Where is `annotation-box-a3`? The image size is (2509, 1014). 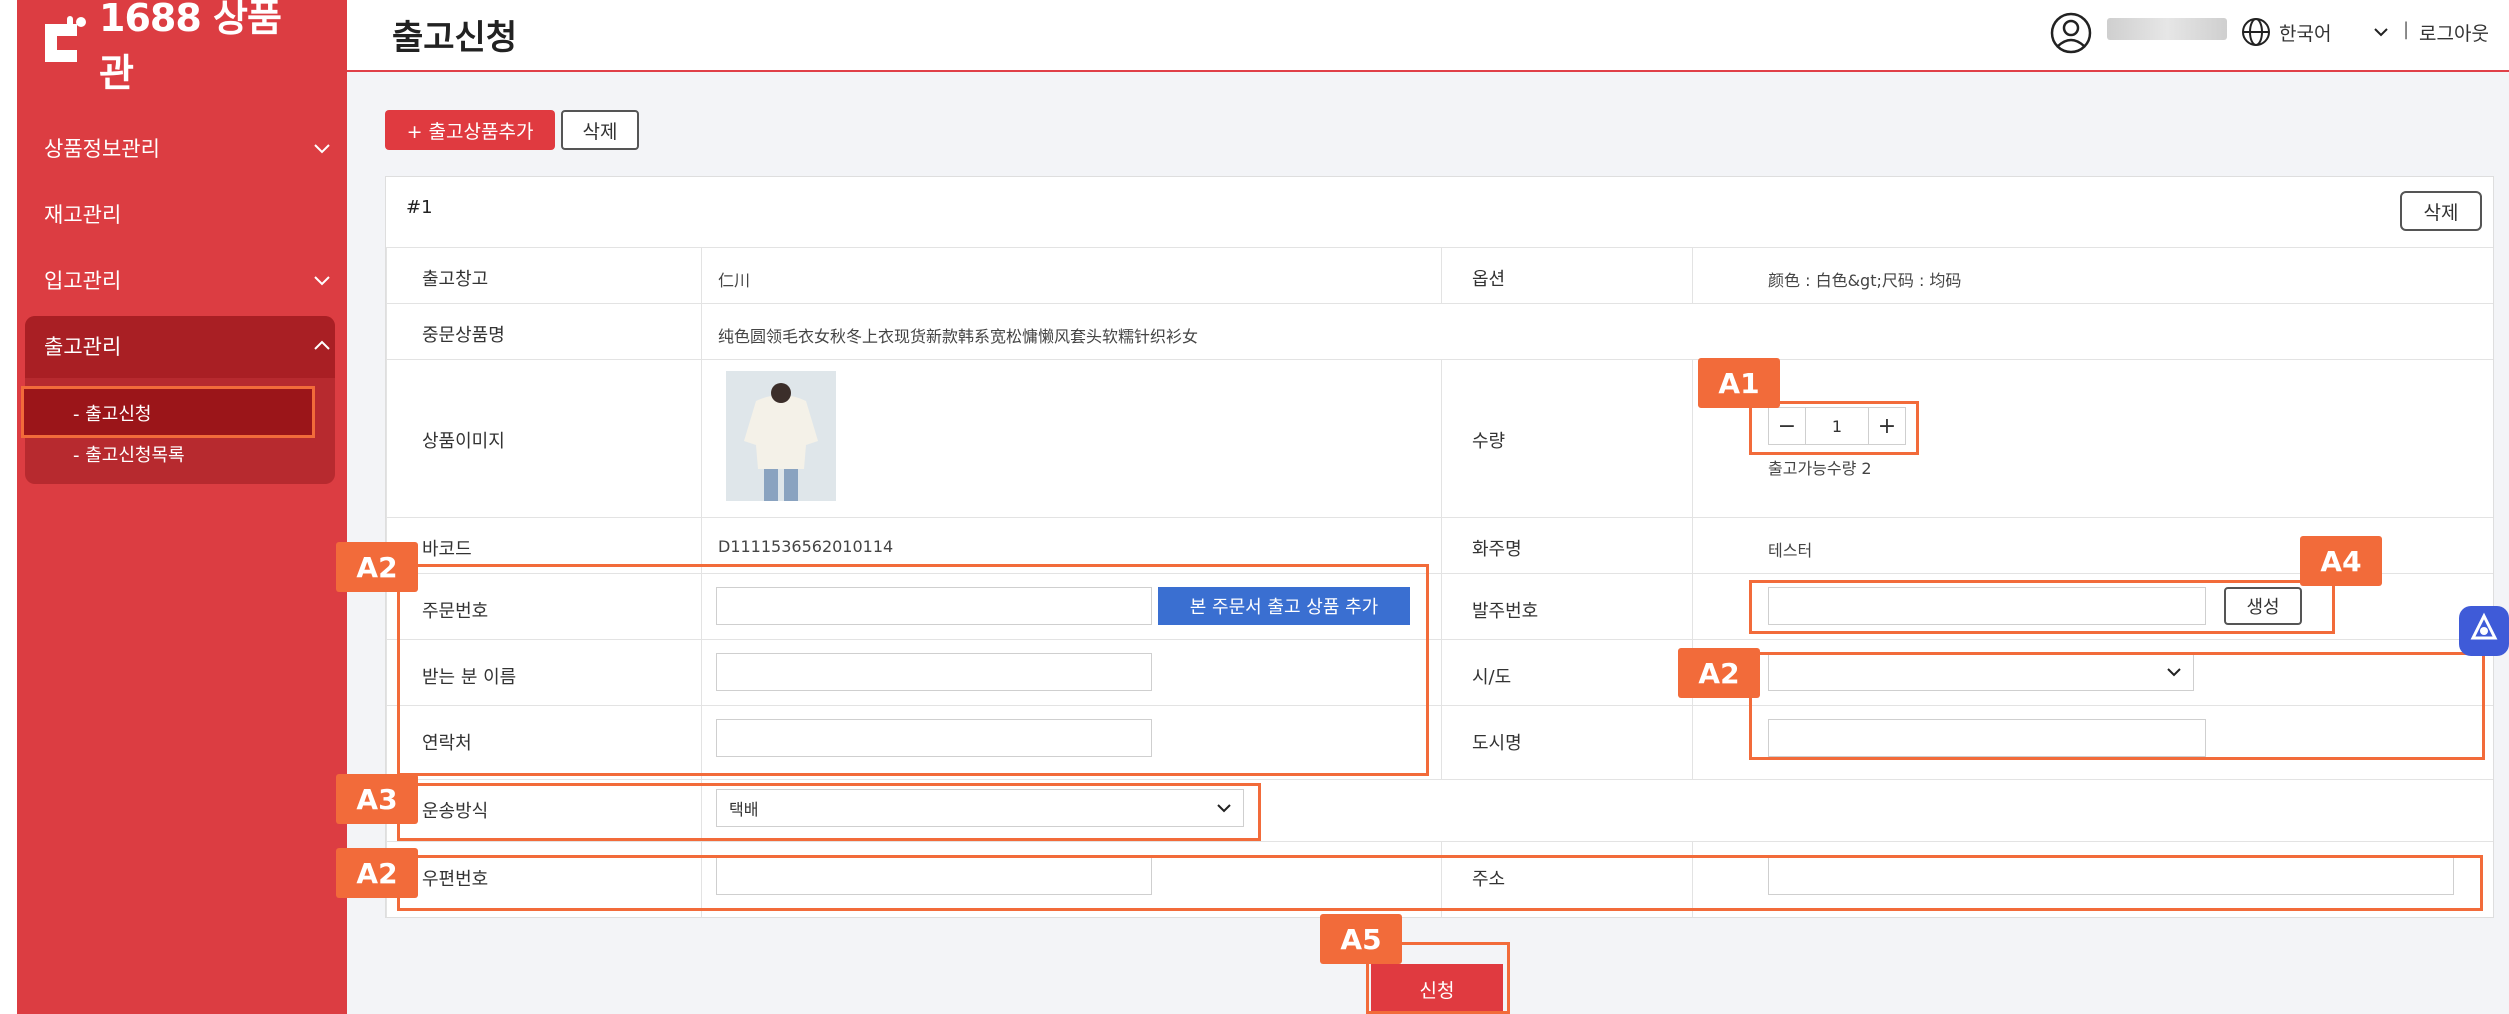
annotation-box-a3 is located at coordinates (829, 812).